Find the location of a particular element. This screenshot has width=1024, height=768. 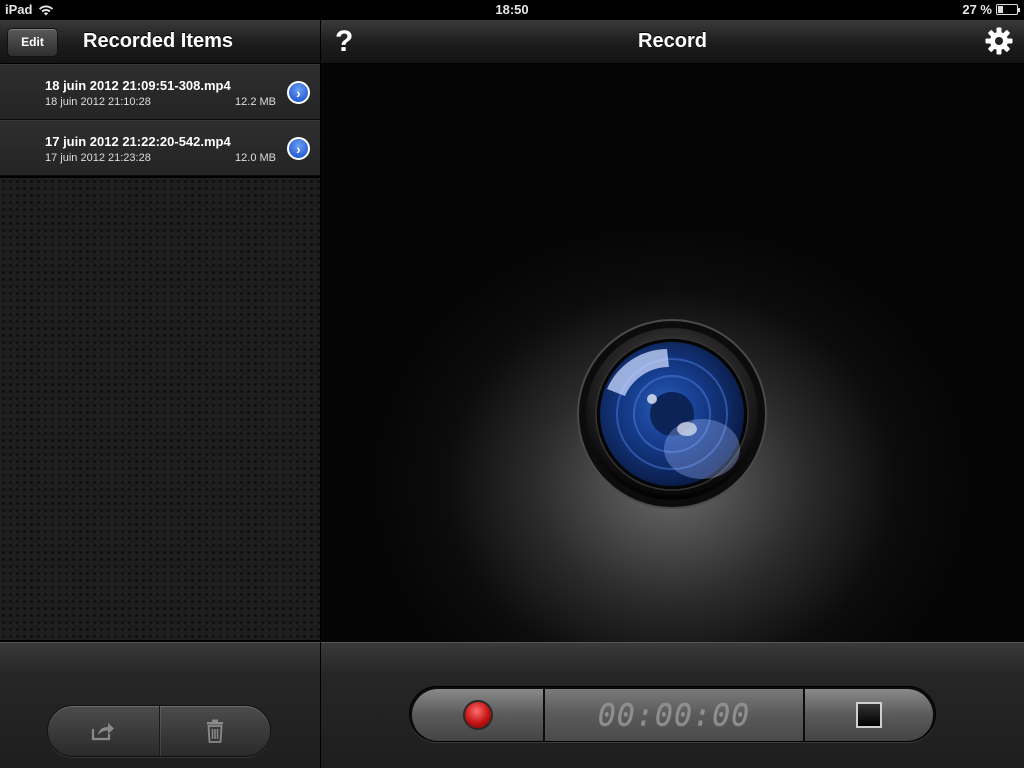

item-date: 18 juin 2012 21:10:28 is located at coordinates (98, 102).